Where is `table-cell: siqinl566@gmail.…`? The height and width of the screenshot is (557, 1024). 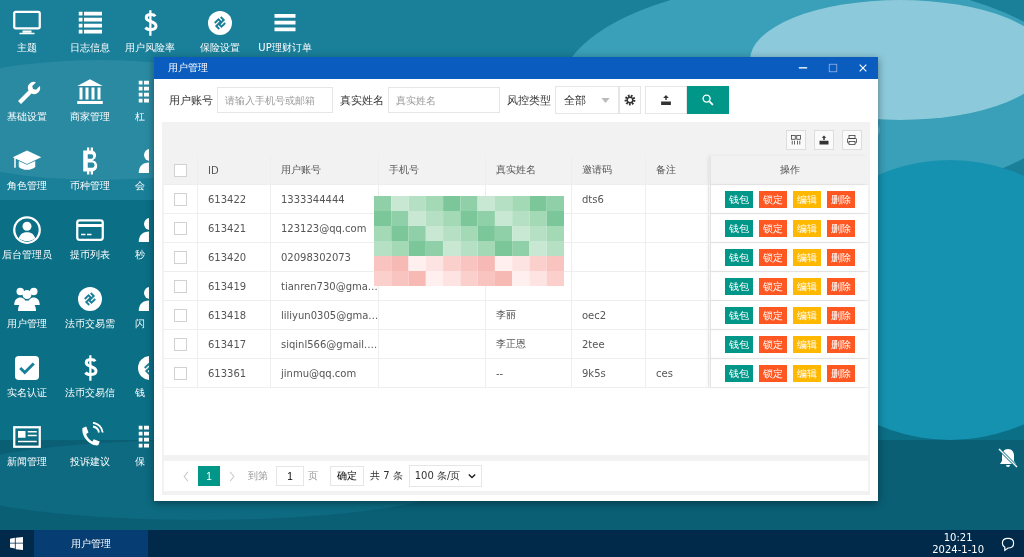
table-cell: siqinl566@gmail.… is located at coordinates (329, 344).